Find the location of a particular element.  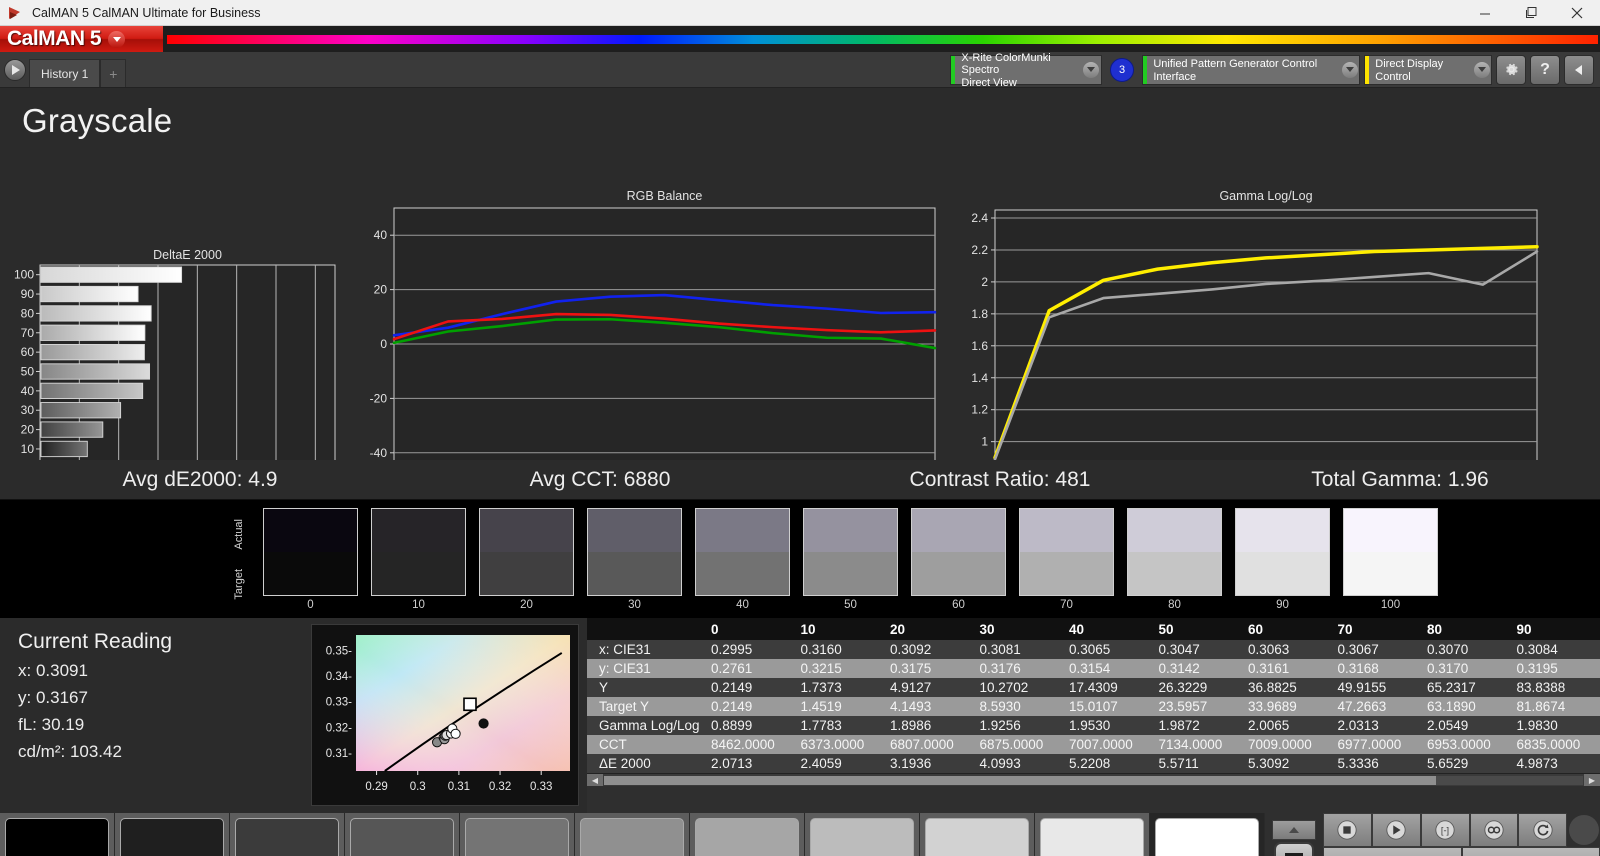

calman-logo-menu: CalMAN 5 is located at coordinates (81, 39).